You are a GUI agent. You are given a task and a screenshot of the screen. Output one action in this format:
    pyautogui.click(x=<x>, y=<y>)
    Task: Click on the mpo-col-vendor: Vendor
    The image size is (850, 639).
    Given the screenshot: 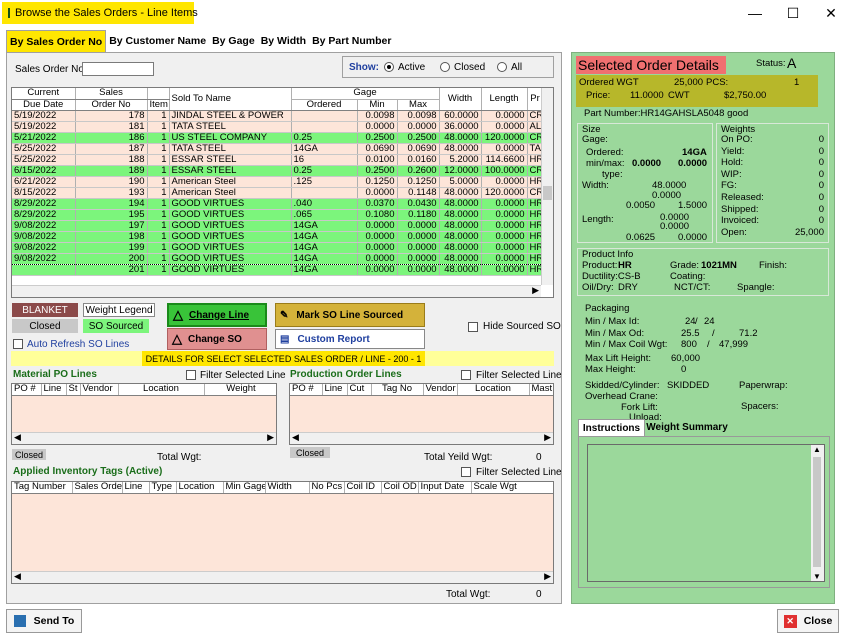 What is the action you would take?
    pyautogui.click(x=99, y=390)
    